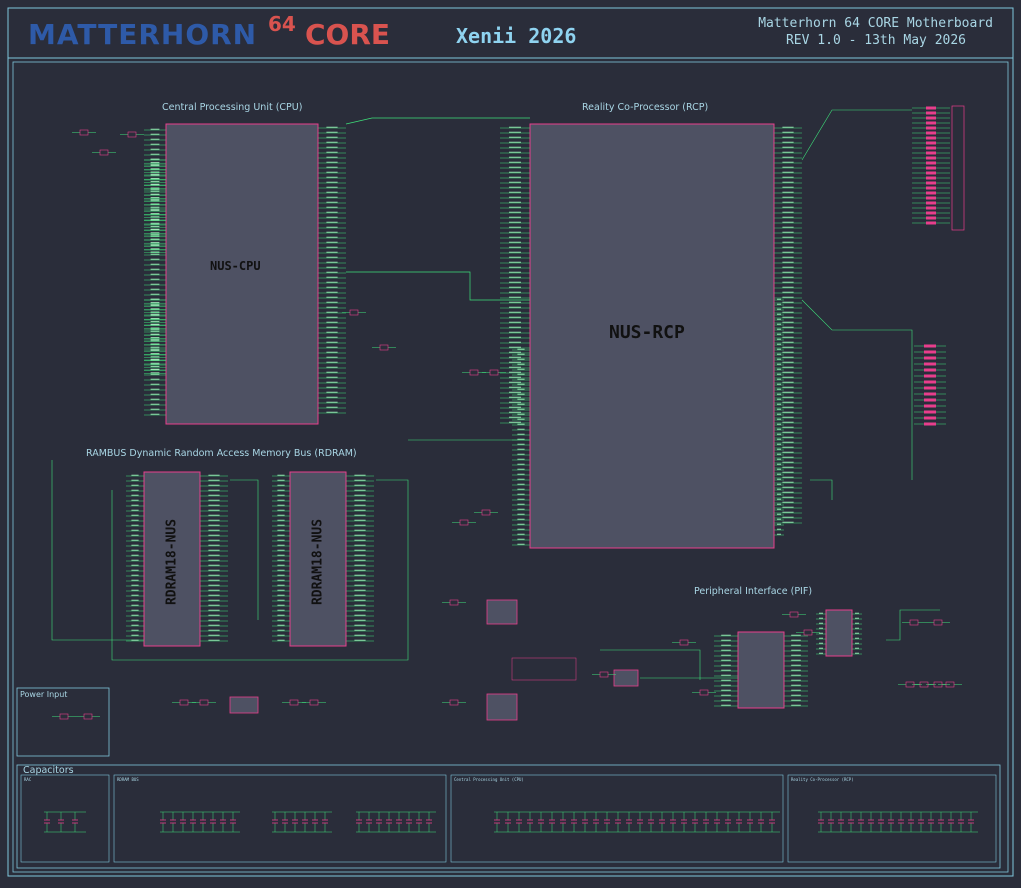 The height and width of the screenshot is (888, 1021). I want to click on cap-group-rdram, so click(280, 818).